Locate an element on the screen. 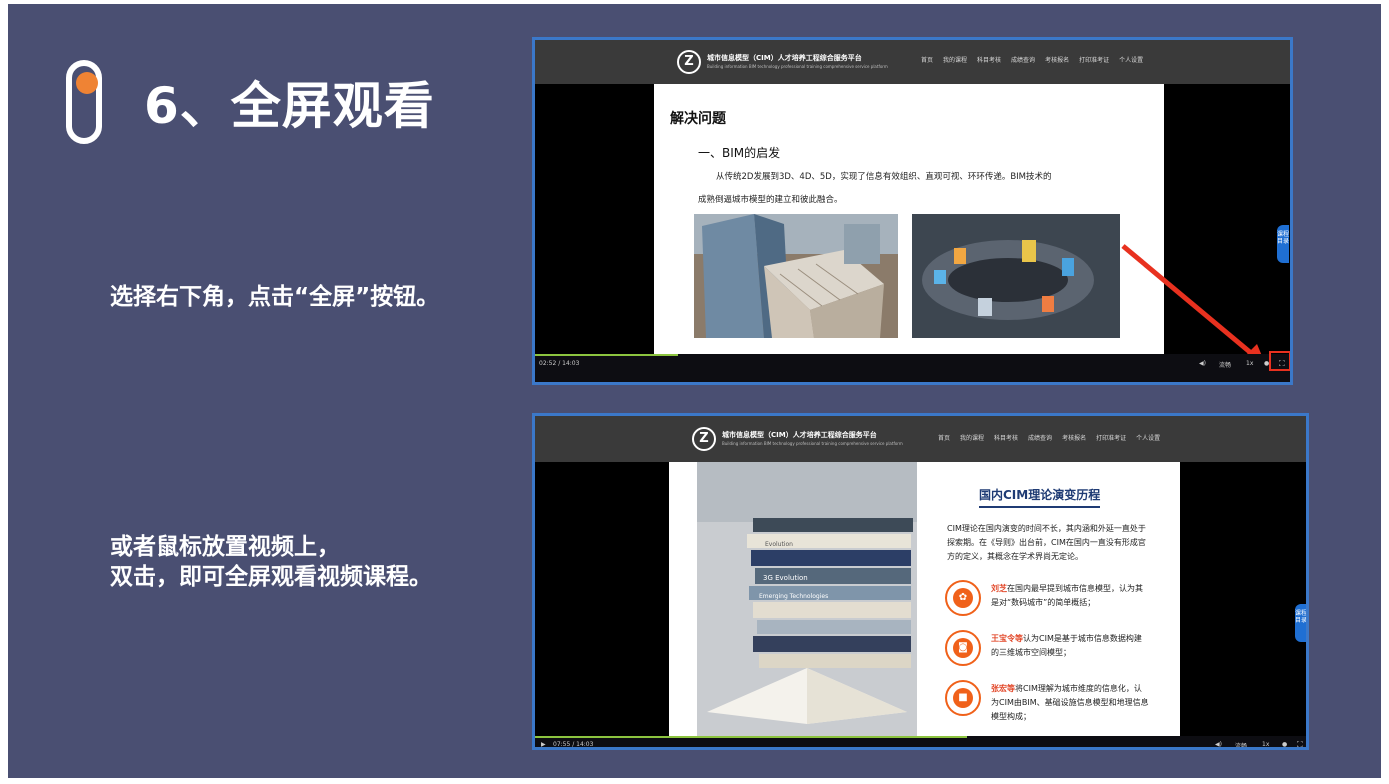  slide-title: 6、全屏观看 is located at coordinates (289, 106).